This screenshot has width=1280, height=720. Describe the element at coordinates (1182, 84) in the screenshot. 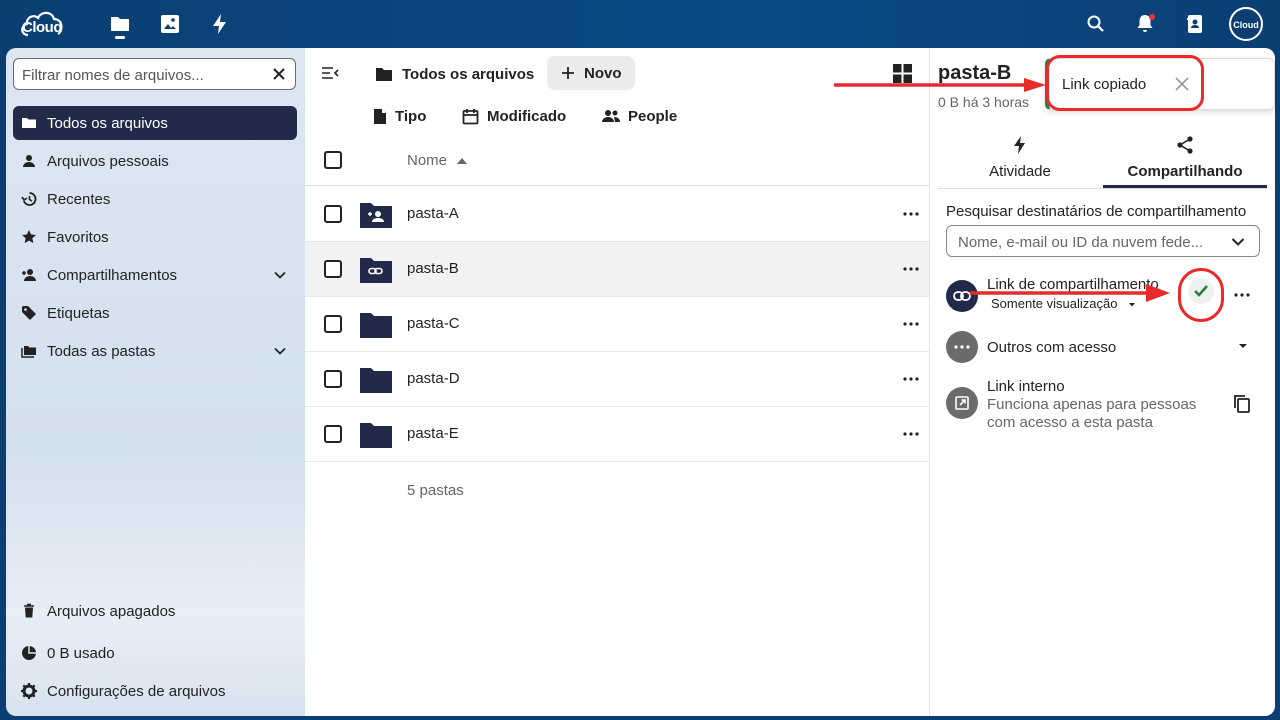

I see `close-icon` at that location.